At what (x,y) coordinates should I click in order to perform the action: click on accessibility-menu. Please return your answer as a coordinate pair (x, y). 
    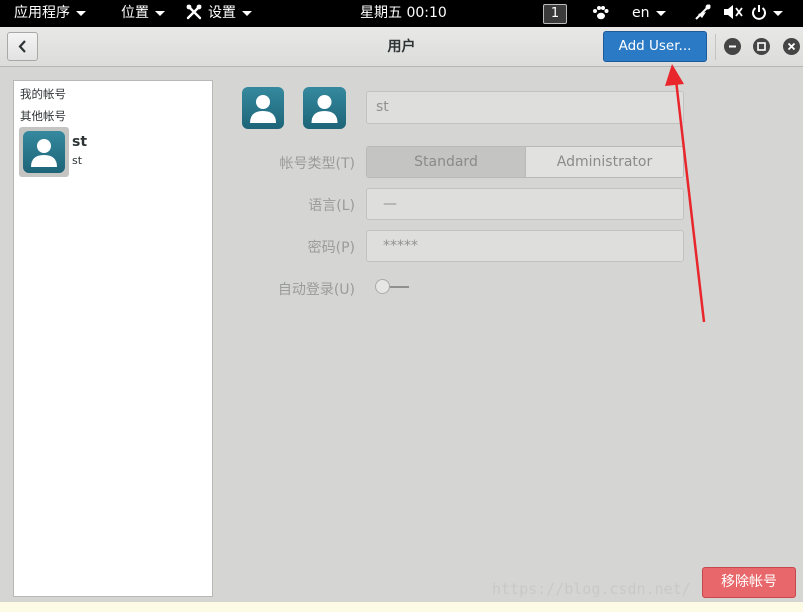
    Looking at the image, I should click on (600, 13).